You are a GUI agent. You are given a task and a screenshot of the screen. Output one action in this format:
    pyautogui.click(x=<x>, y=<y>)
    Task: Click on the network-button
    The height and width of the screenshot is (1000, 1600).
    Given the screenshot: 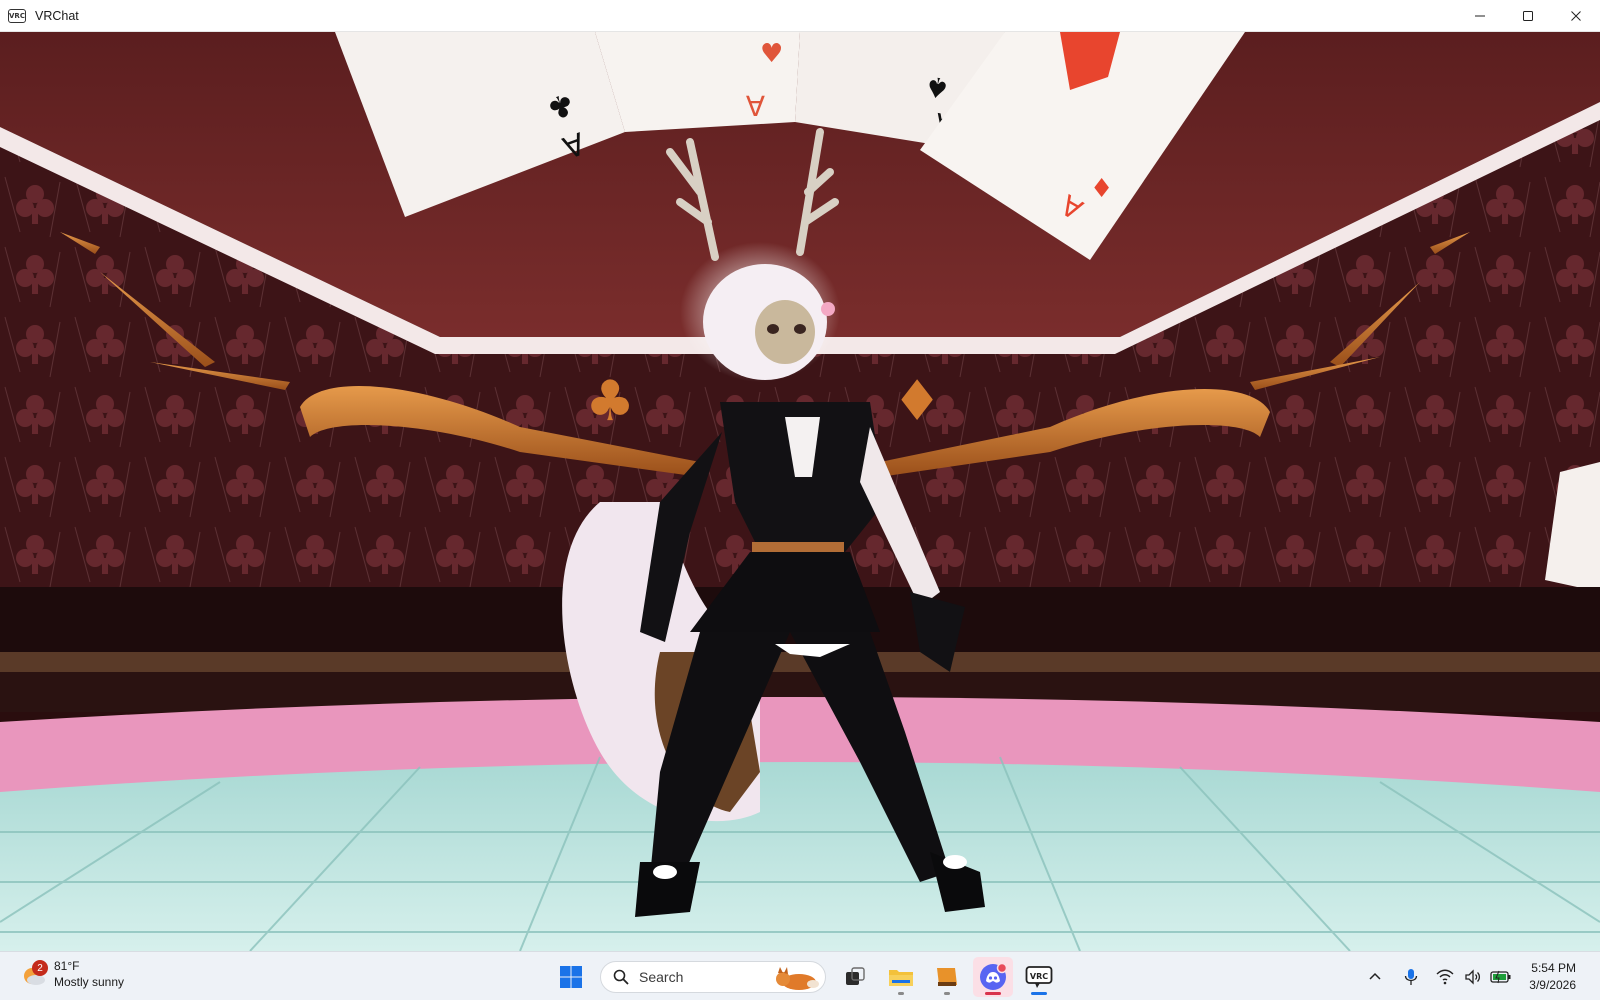 What is the action you would take?
    pyautogui.click(x=1445, y=977)
    